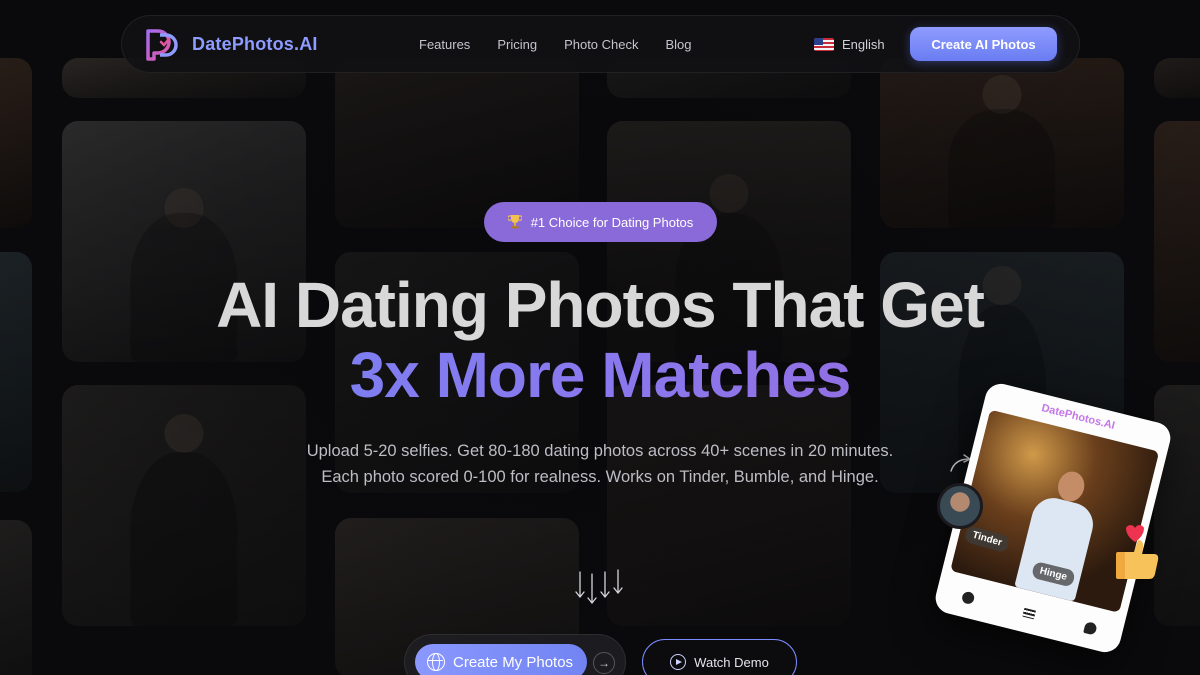 The image size is (1200, 675). I want to click on language-label: English, so click(863, 44).